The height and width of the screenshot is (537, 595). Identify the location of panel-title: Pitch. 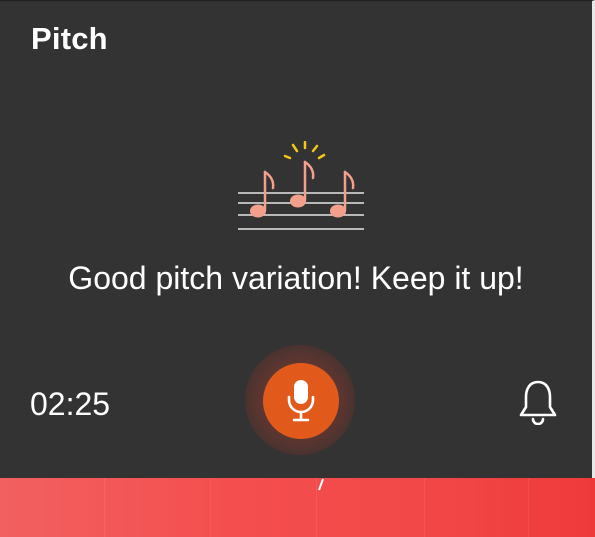
(69, 38).